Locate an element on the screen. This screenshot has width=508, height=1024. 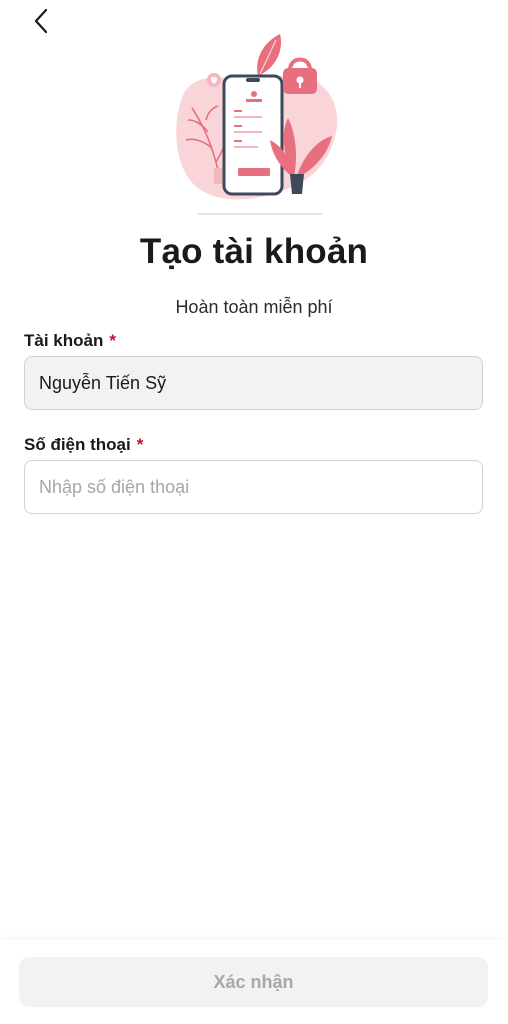
confirm-button: Xác nhận is located at coordinates (253, 982).